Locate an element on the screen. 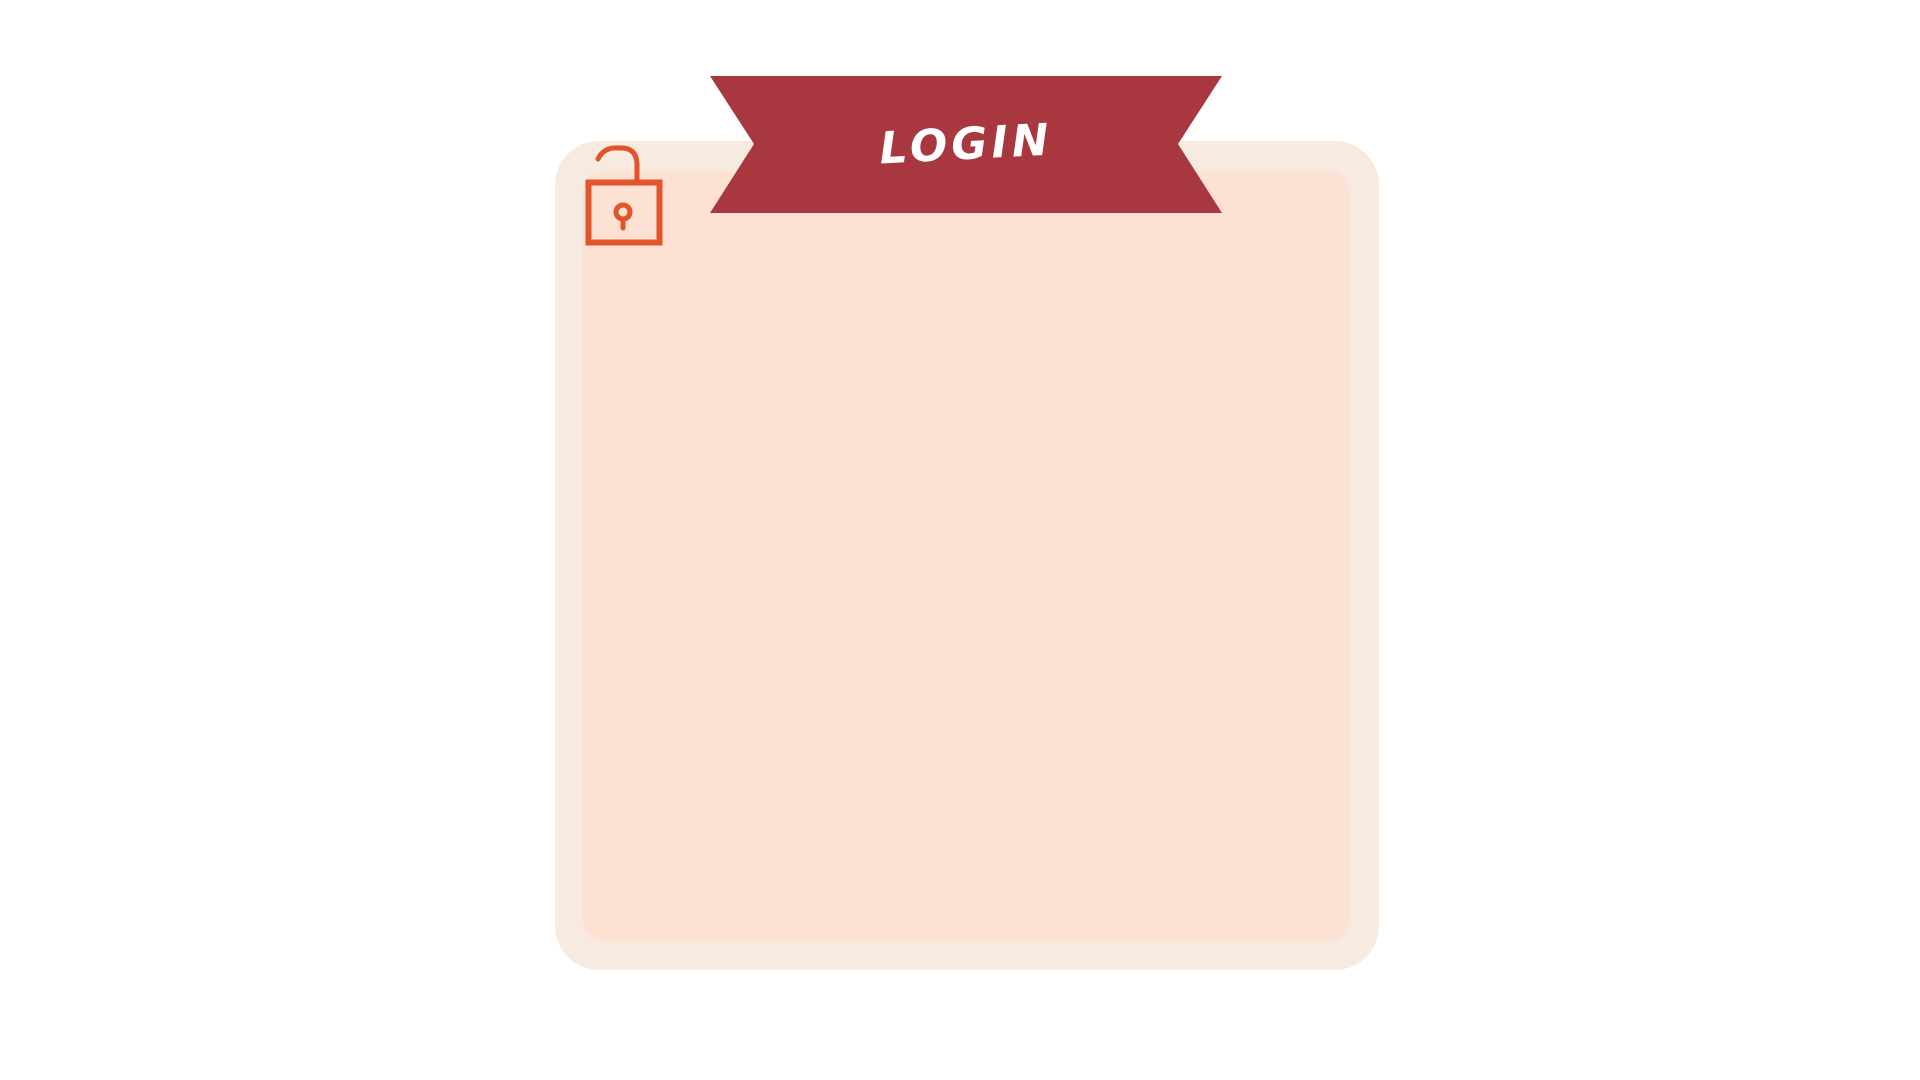  unlocked-padlock-icon is located at coordinates (624, 194).